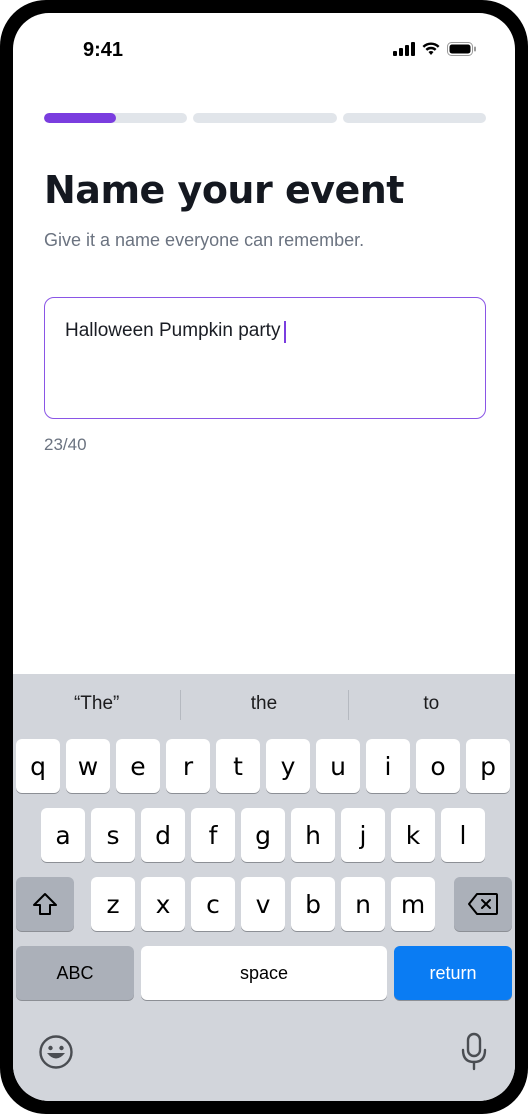 This screenshot has height=1114, width=528. I want to click on key-k: k, so click(413, 835).